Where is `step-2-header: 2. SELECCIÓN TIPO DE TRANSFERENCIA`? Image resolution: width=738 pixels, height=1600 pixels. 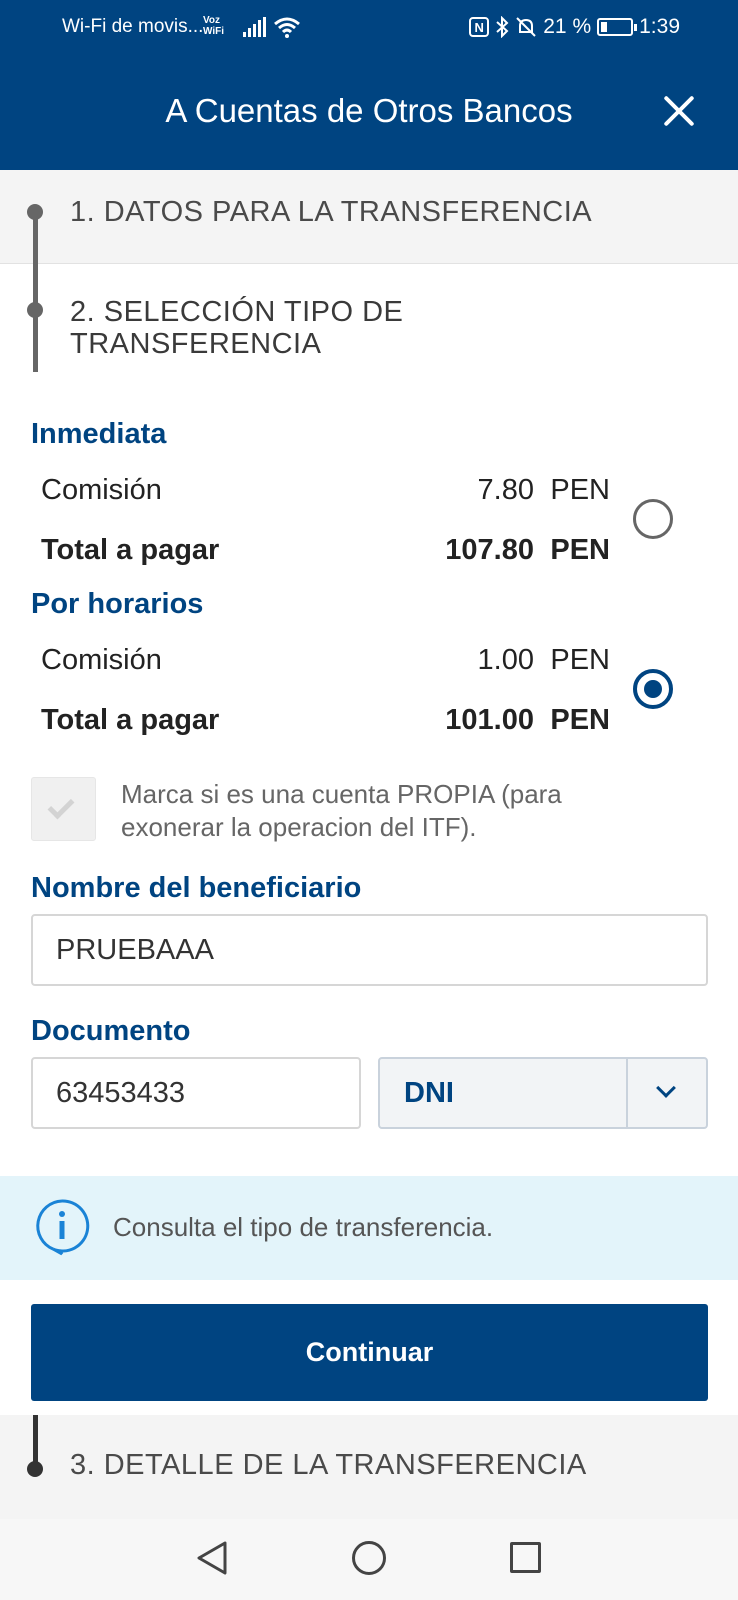 step-2-header: 2. SELECCIÓN TIPO DE TRANSFERENCIA is located at coordinates (369, 324).